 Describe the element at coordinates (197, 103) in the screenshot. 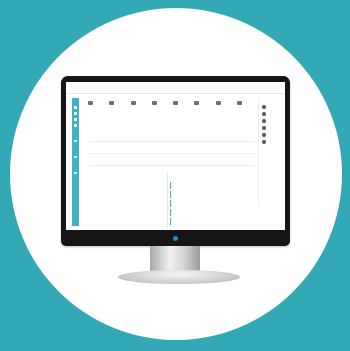

I see `building-icon` at that location.